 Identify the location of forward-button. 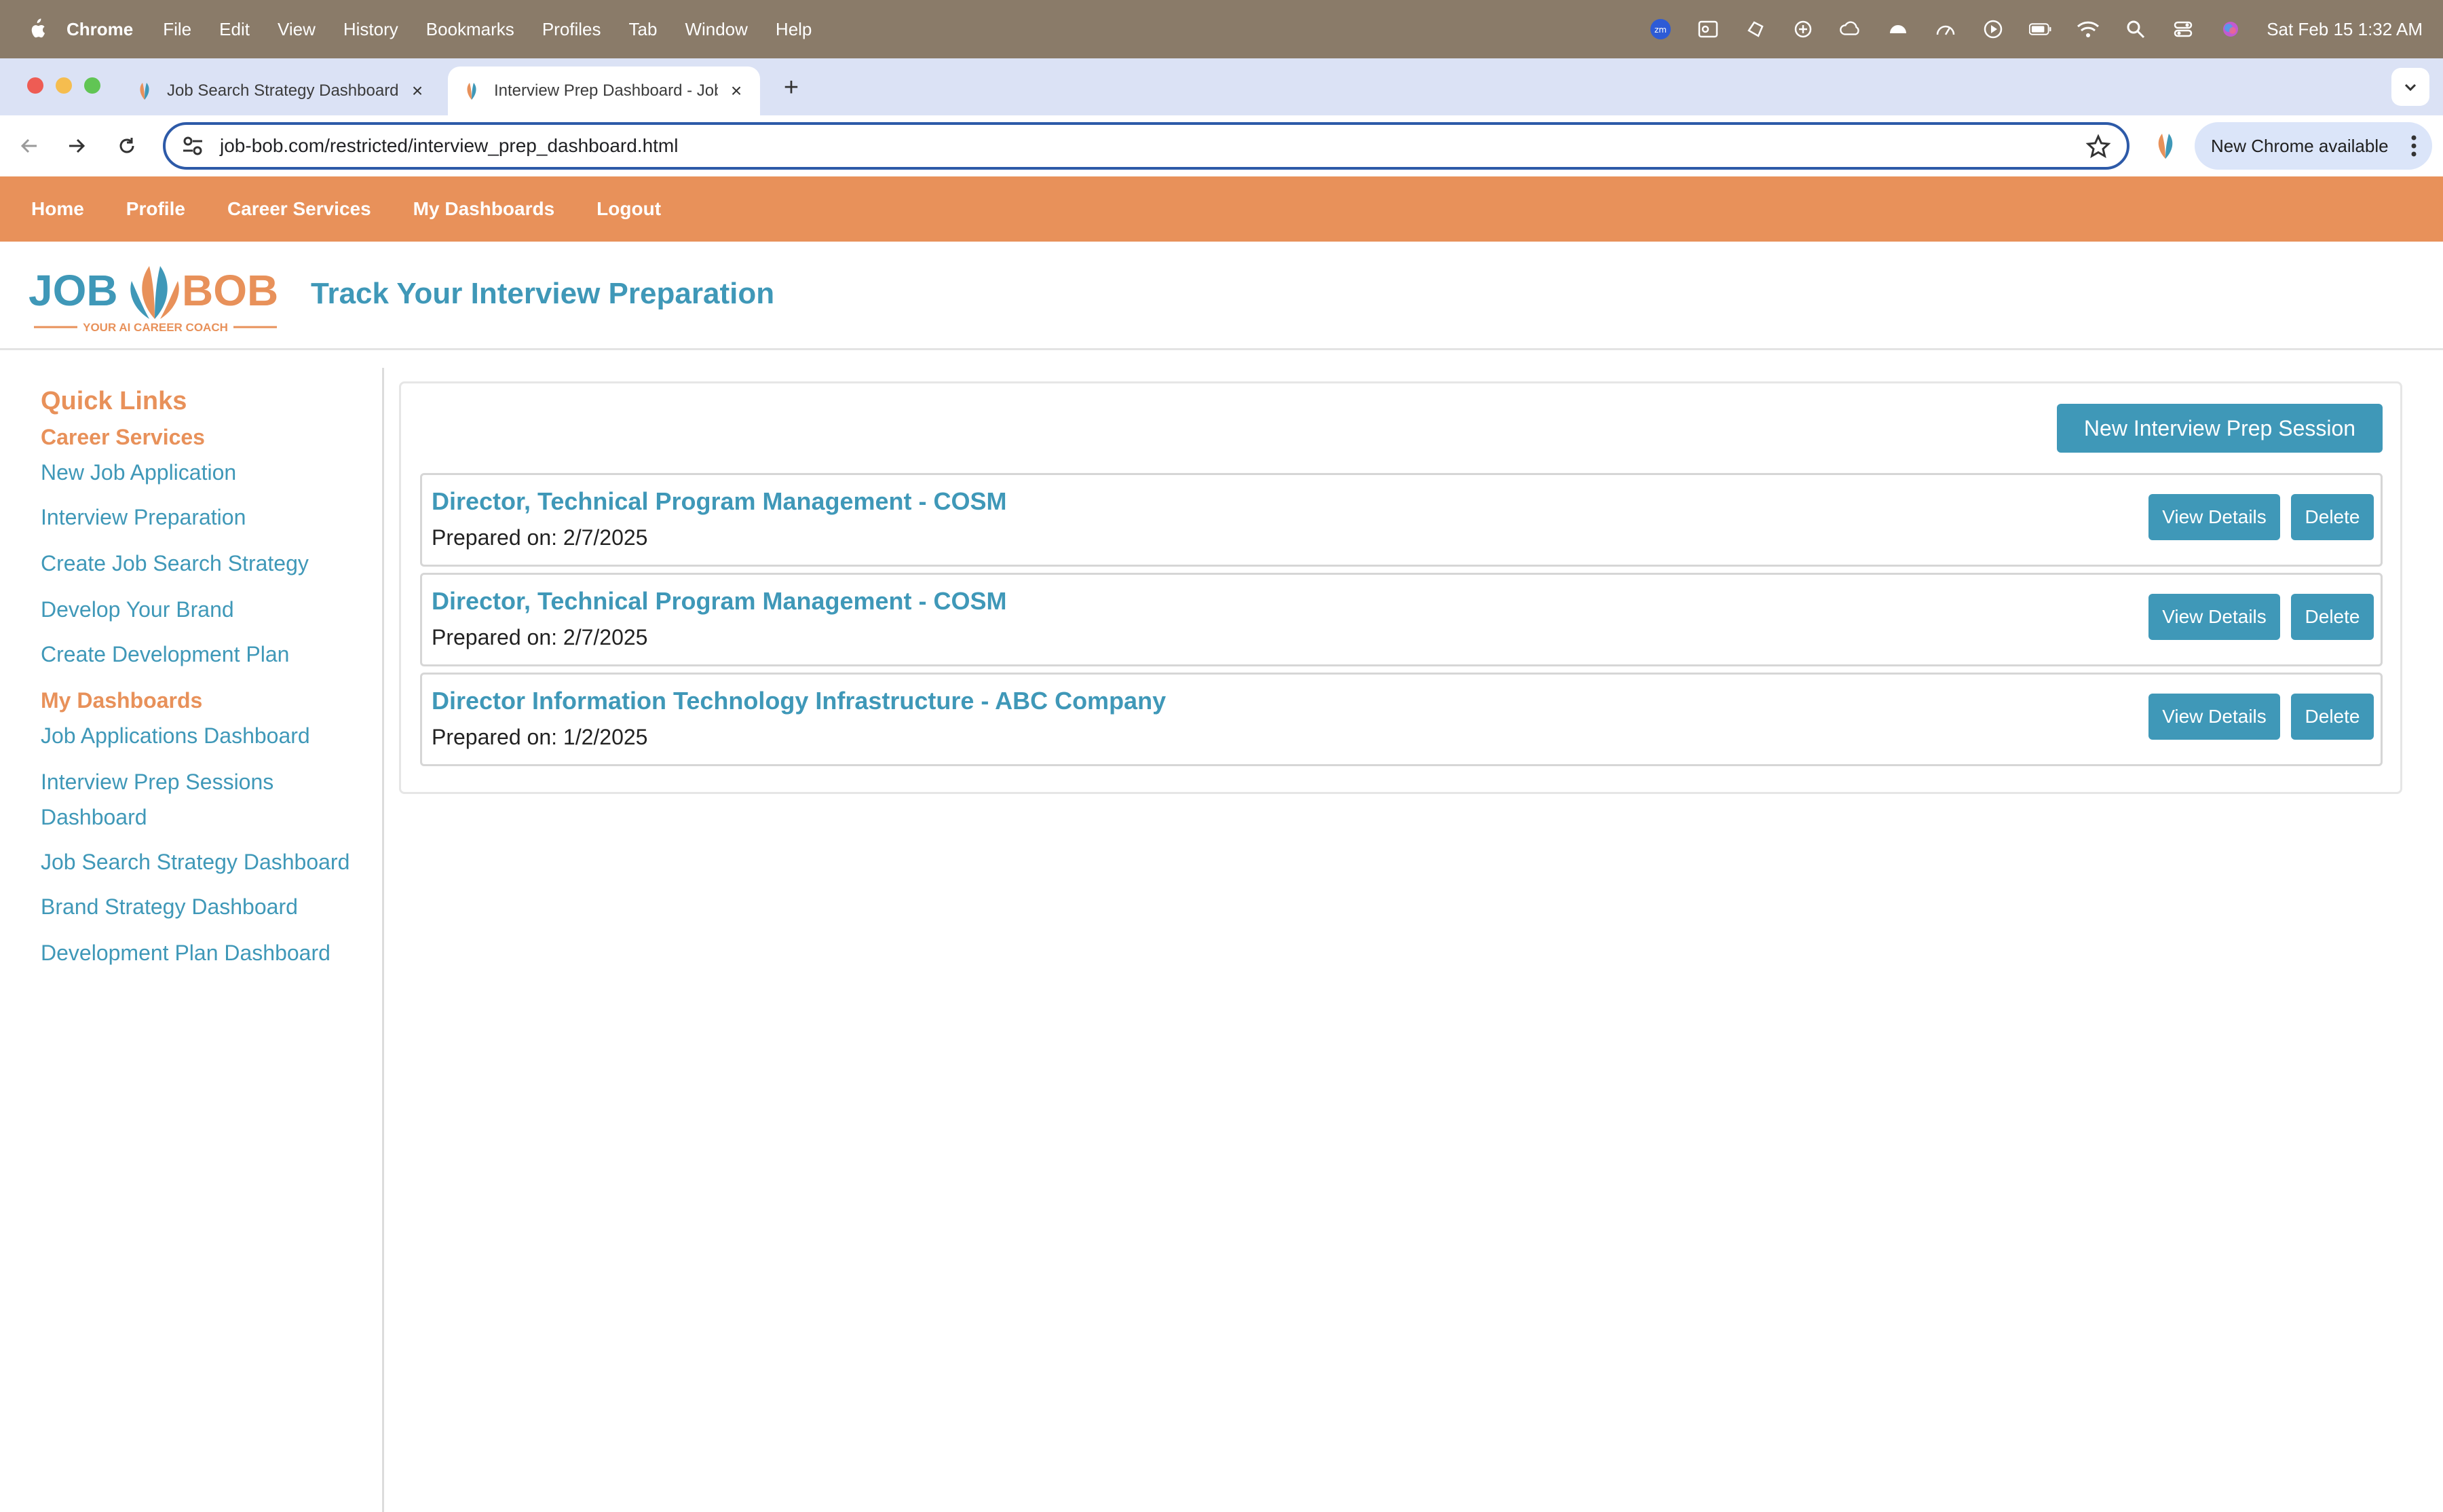
(76, 146).